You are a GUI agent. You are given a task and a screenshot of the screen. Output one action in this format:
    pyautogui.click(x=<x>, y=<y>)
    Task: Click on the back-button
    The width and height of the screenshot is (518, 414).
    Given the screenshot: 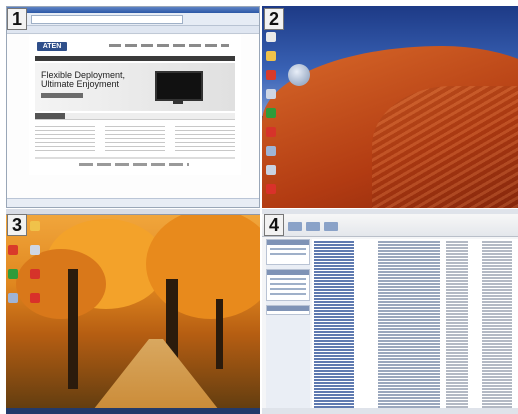 What is the action you would take?
    pyautogui.click(x=295, y=226)
    